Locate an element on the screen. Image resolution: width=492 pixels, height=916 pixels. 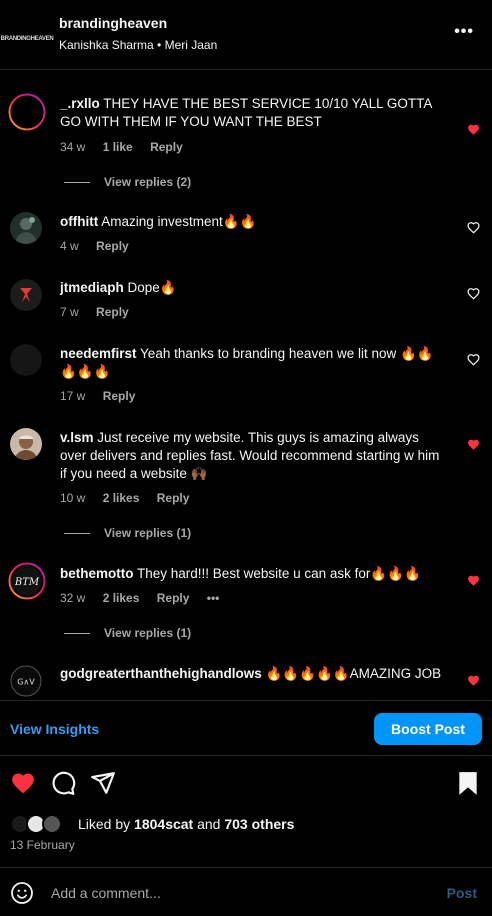
comment-meta: 17 w Reply is located at coordinates (104, 396).